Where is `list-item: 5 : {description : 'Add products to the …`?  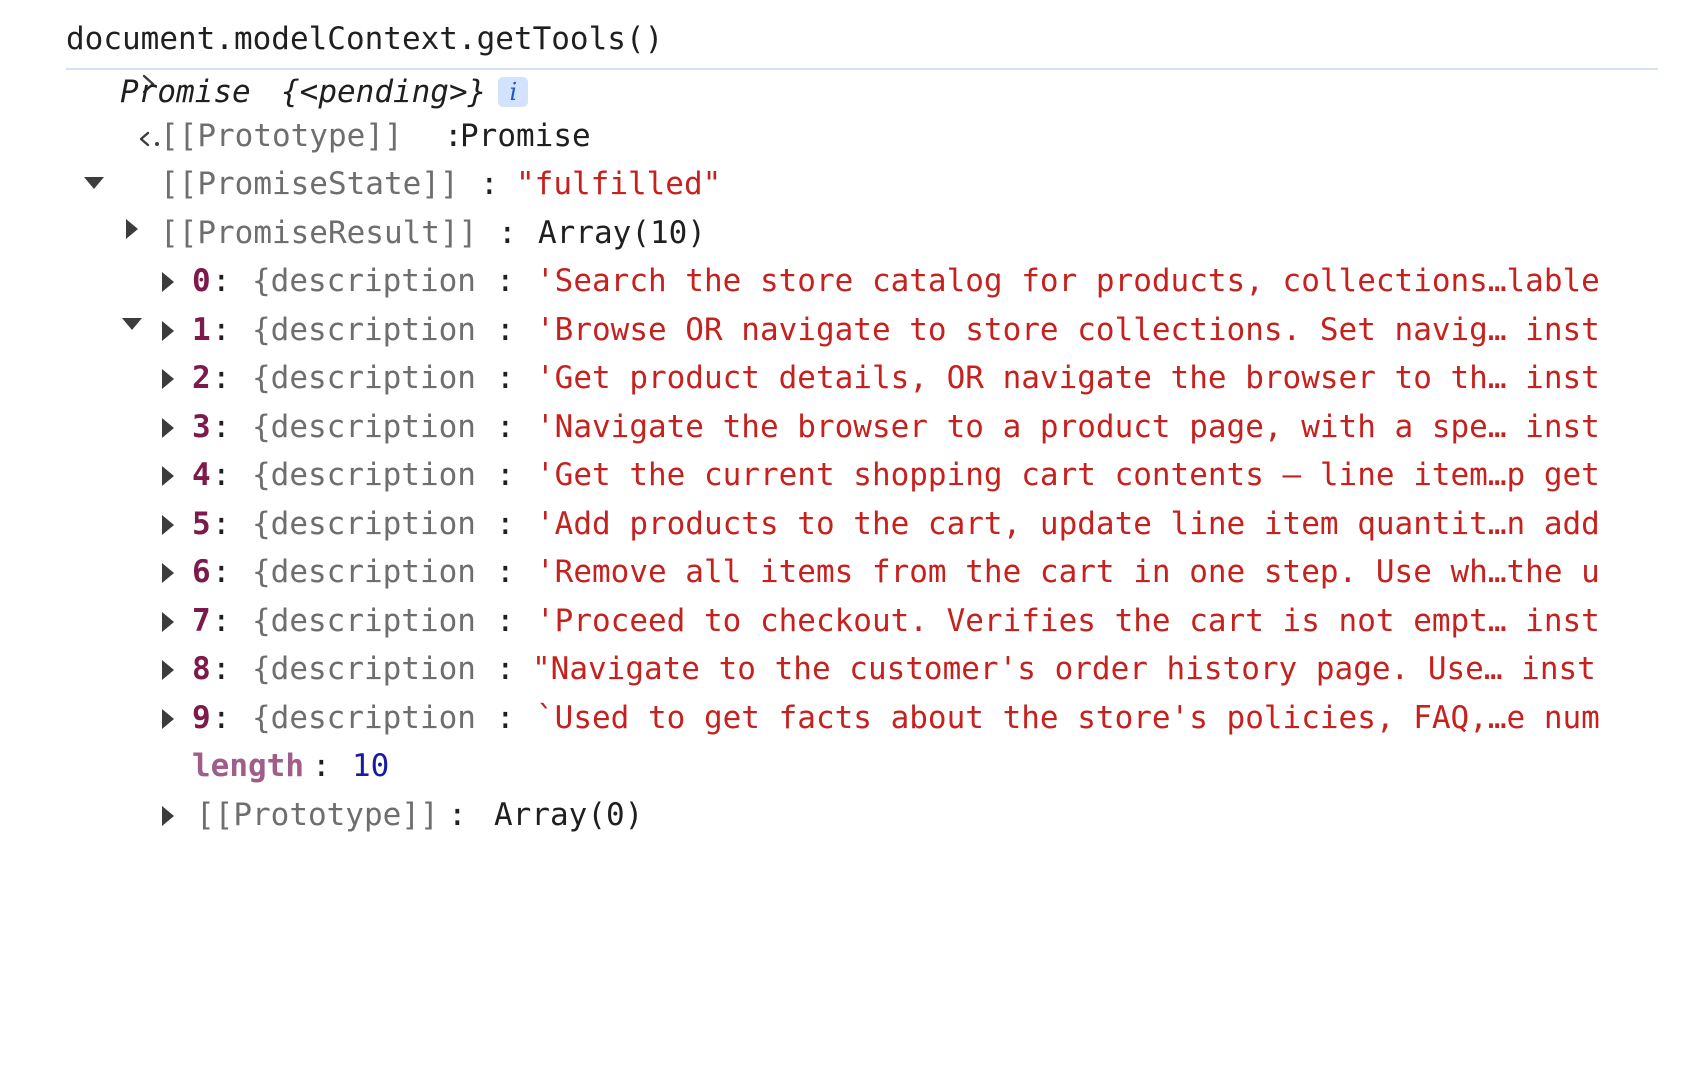
list-item: 5 : {description : 'Add products to the … is located at coordinates (830, 524).